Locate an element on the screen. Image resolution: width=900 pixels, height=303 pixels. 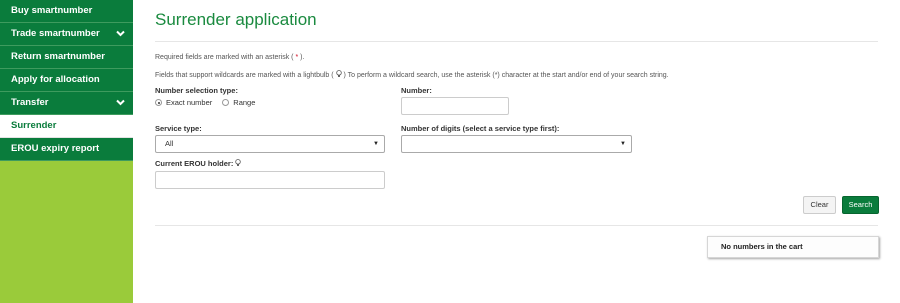
service-type-select: All ▼ is located at coordinates (270, 144).